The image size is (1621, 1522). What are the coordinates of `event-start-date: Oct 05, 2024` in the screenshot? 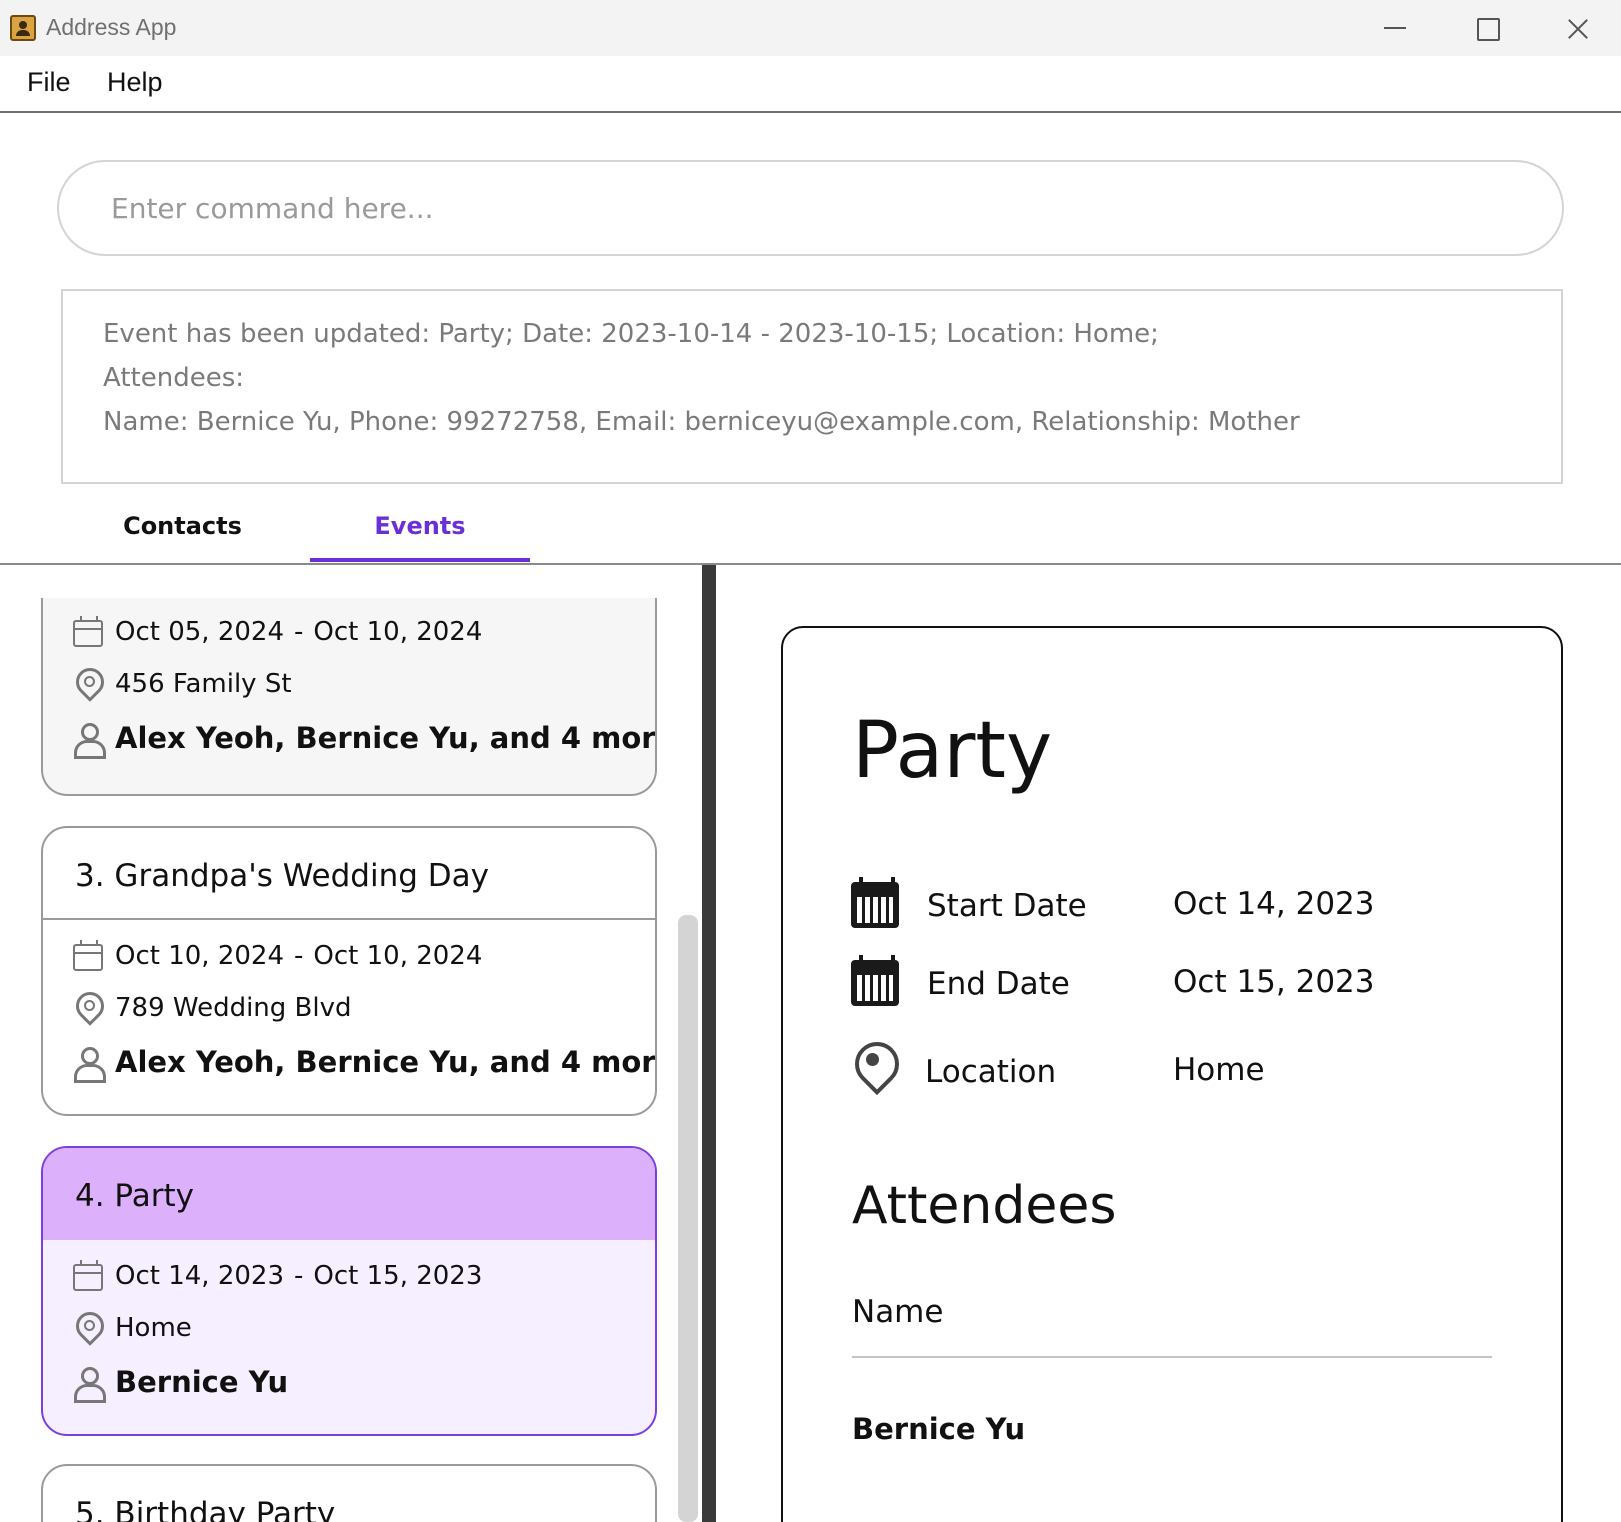 It's located at (199, 632).